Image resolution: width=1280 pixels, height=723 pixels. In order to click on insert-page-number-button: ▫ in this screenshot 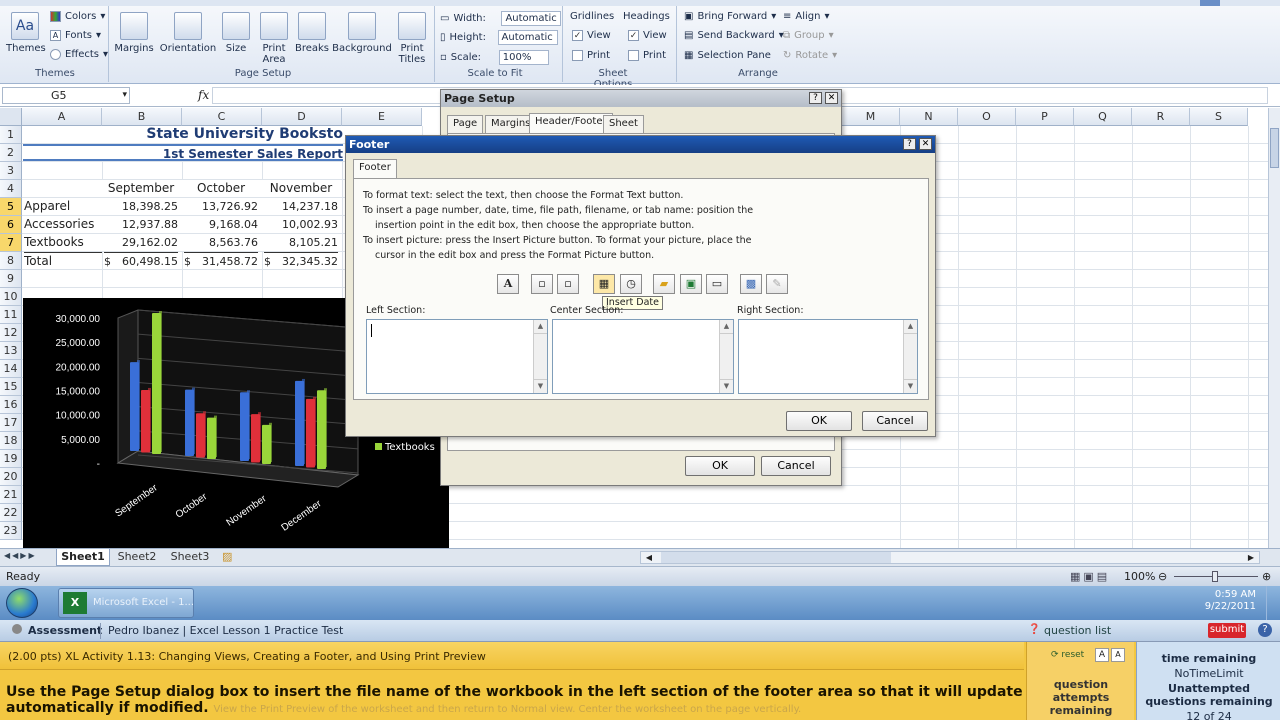, I will do `click(542, 284)`.